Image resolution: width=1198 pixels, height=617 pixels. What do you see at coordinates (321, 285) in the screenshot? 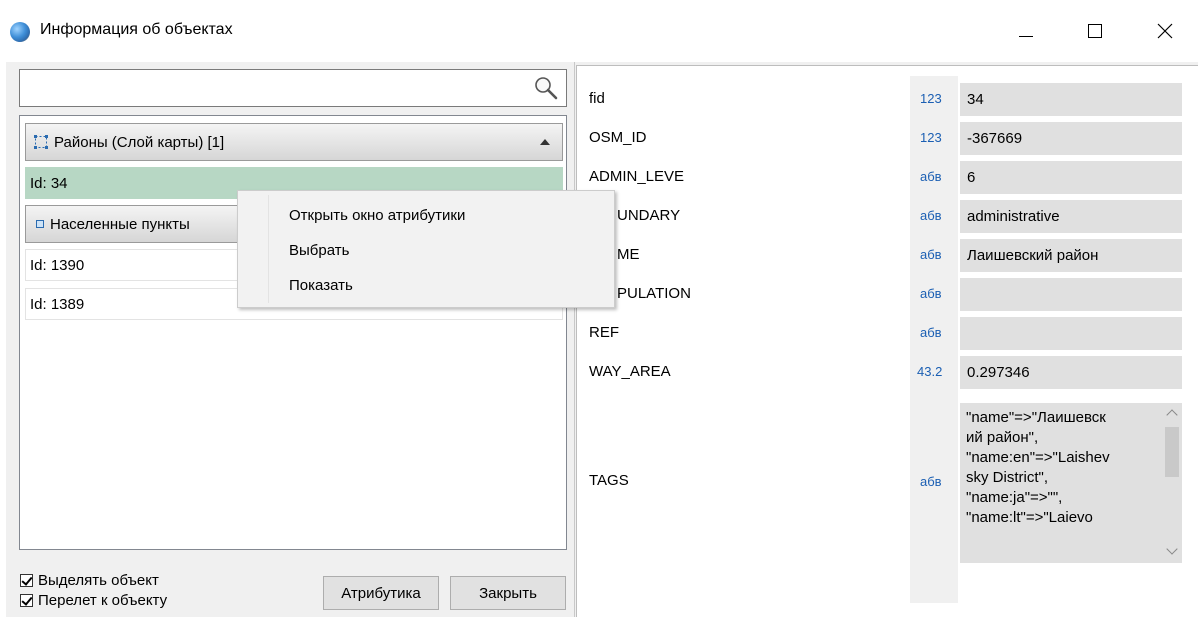
I see `menu-item-show: Показать` at bounding box center [321, 285].